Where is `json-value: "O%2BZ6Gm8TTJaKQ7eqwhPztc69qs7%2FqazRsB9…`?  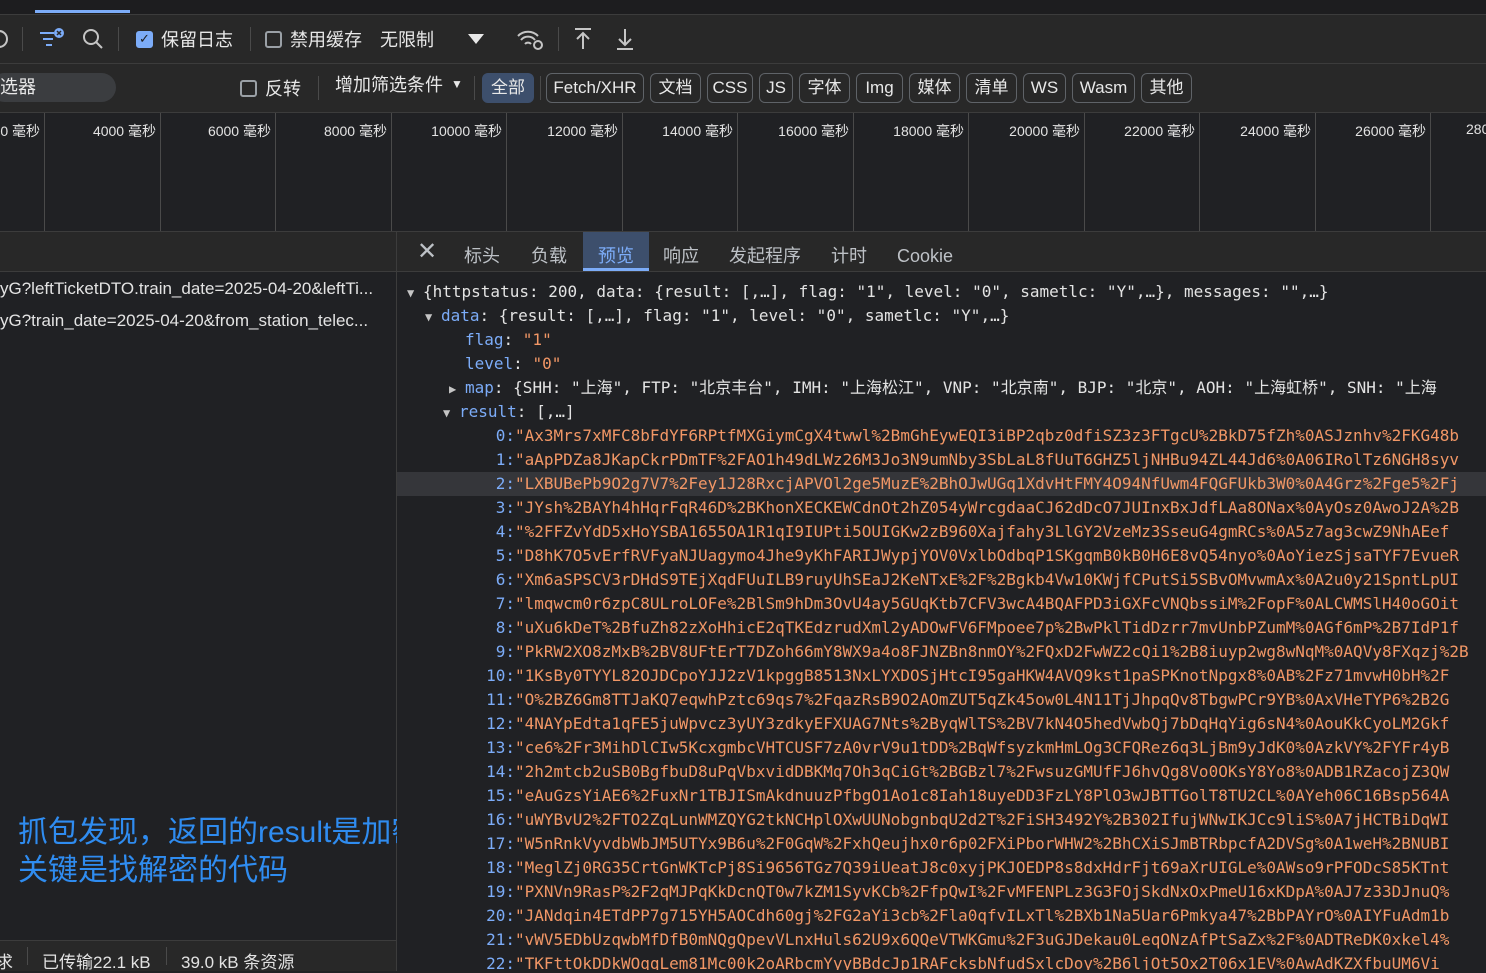
json-value: "O%2BZ6Gm8TTJaKQ7eqwhPztc69qs7%2FqazRsB9… is located at coordinates (982, 699).